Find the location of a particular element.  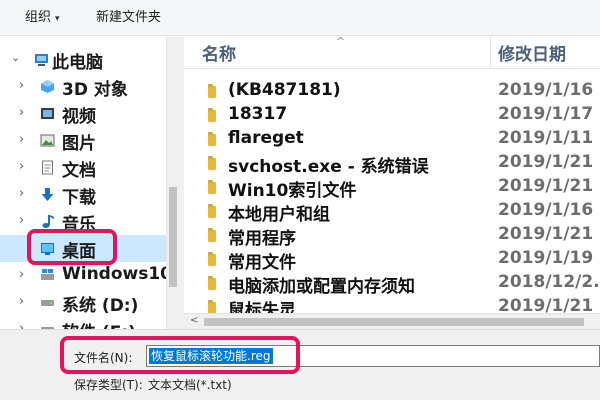

nav-item-downloads: › 下载 is located at coordinates (83, 194).